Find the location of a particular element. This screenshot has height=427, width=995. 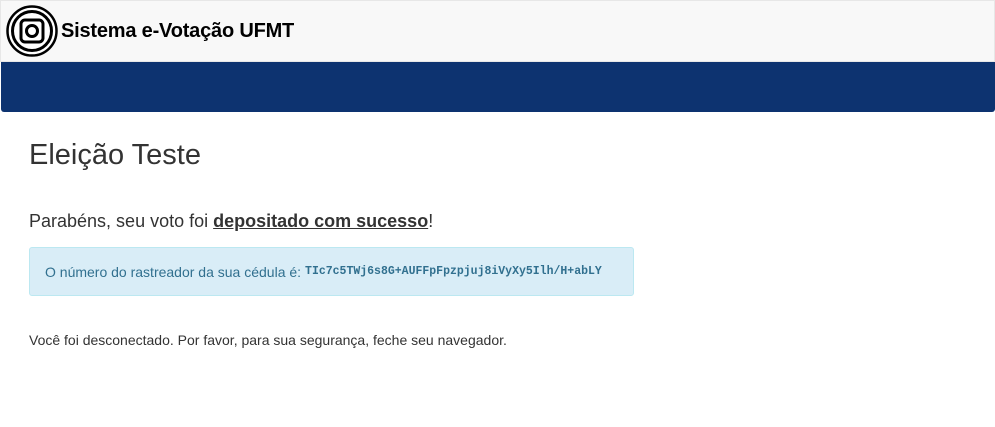

app-title: Sistema e-Votação UFMT is located at coordinates (178, 30).